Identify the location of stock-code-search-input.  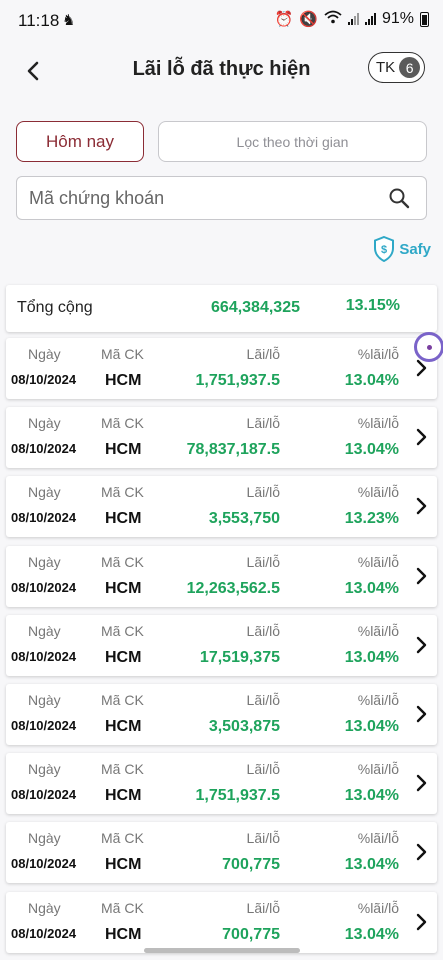
(199, 198).